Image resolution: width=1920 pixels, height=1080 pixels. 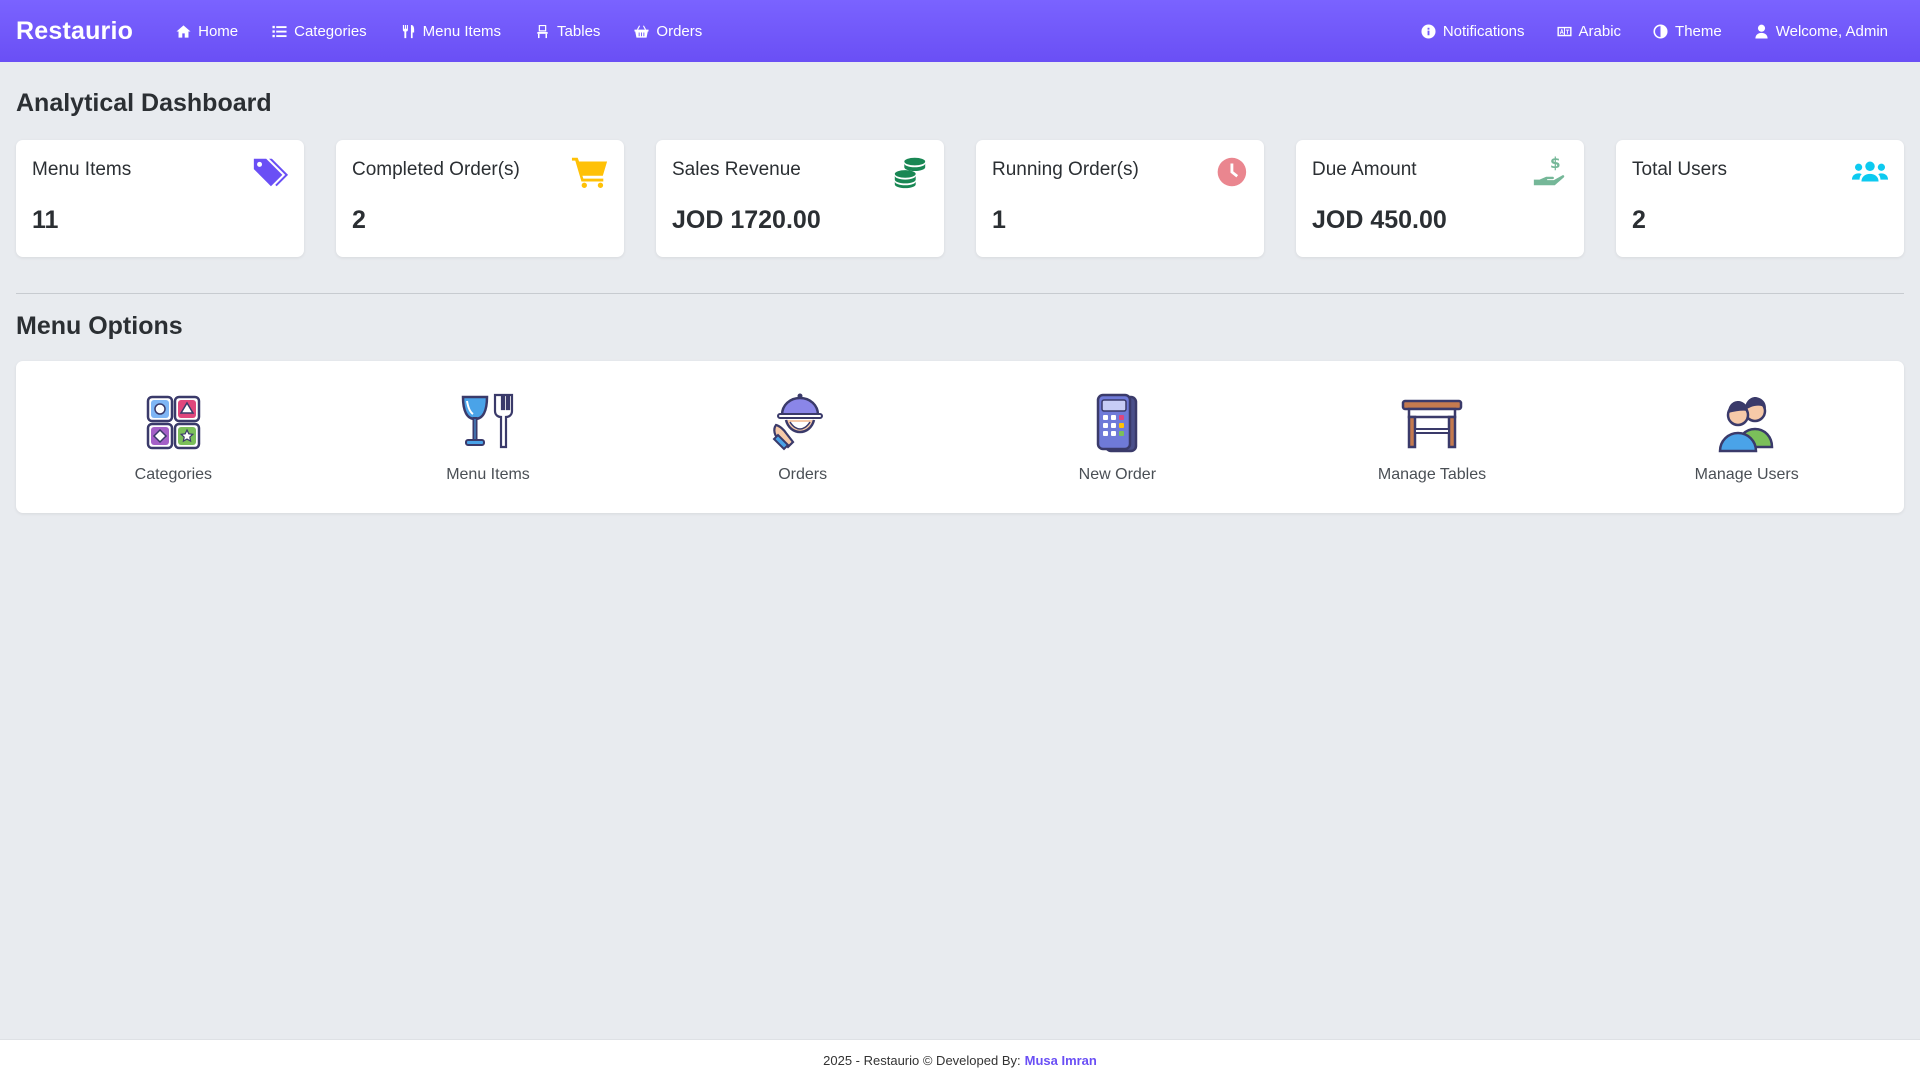 What do you see at coordinates (82, 169) in the screenshot?
I see `stat-label: Menu Items` at bounding box center [82, 169].